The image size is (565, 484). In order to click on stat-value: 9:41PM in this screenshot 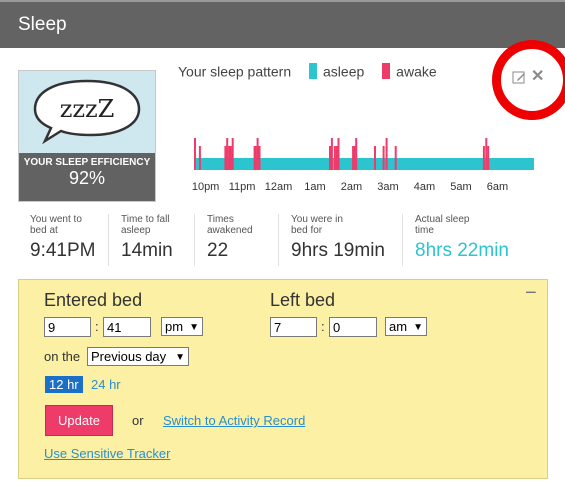, I will do `click(63, 250)`.